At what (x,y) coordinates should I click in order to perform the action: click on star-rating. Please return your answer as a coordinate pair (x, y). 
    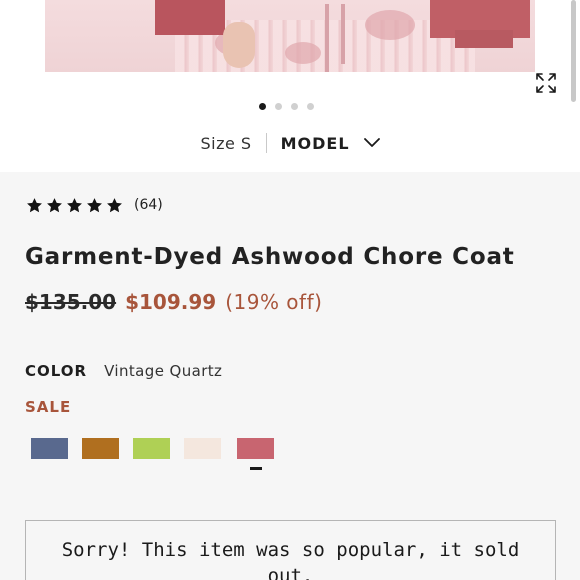
    Looking at the image, I should click on (74, 205).